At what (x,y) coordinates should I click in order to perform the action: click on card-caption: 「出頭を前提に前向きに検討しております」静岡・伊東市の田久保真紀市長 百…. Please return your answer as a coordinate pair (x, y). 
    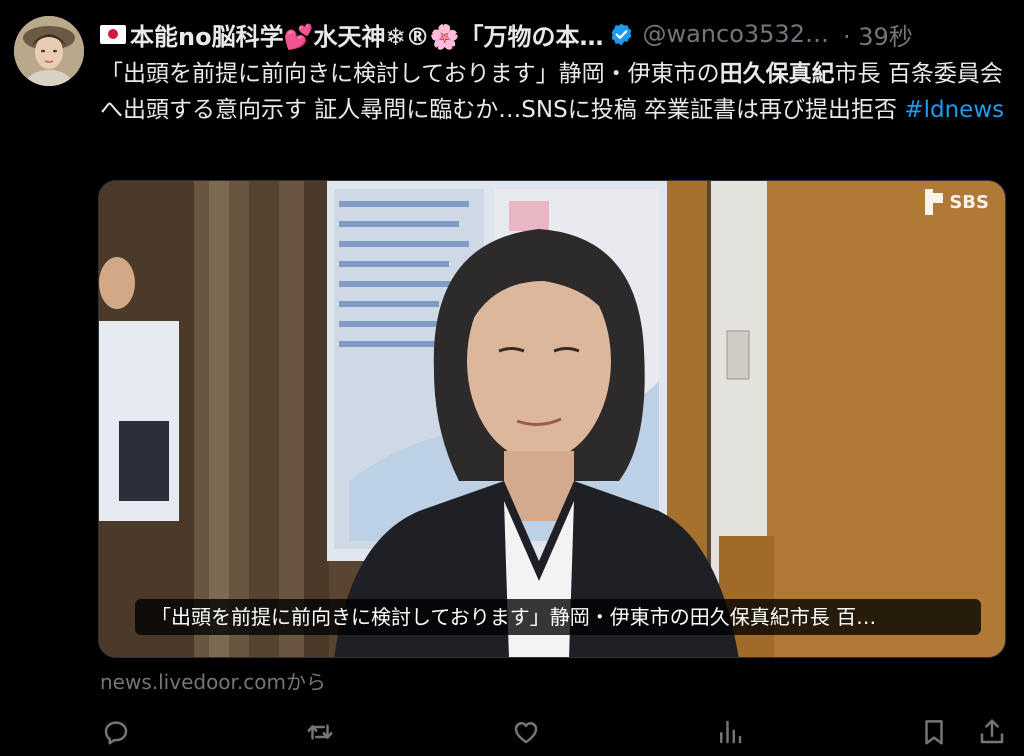
    Looking at the image, I should click on (558, 617).